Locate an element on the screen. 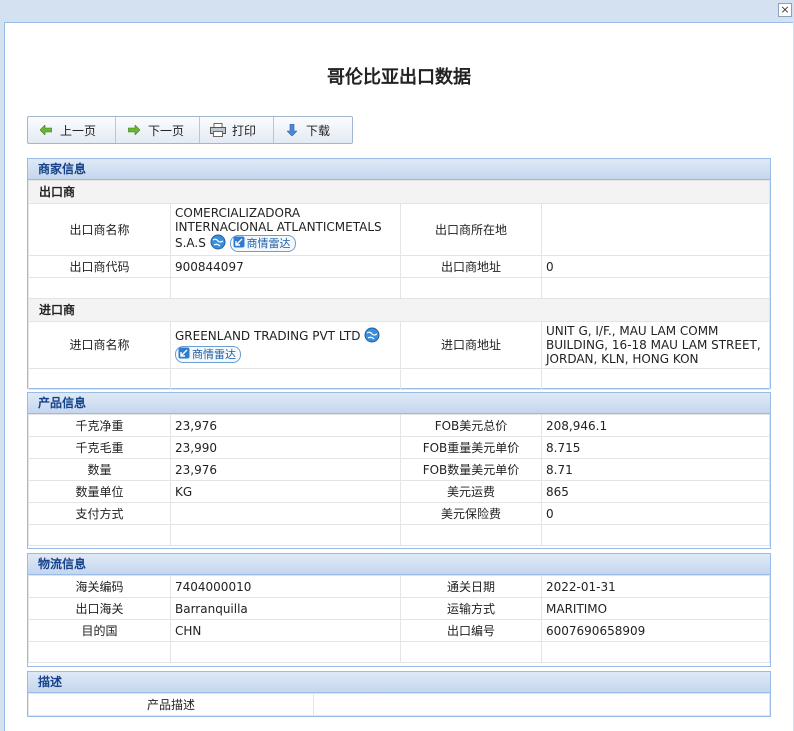 The height and width of the screenshot is (731, 794). quantity-unit-label: 数量单位 is located at coordinates (99, 491).